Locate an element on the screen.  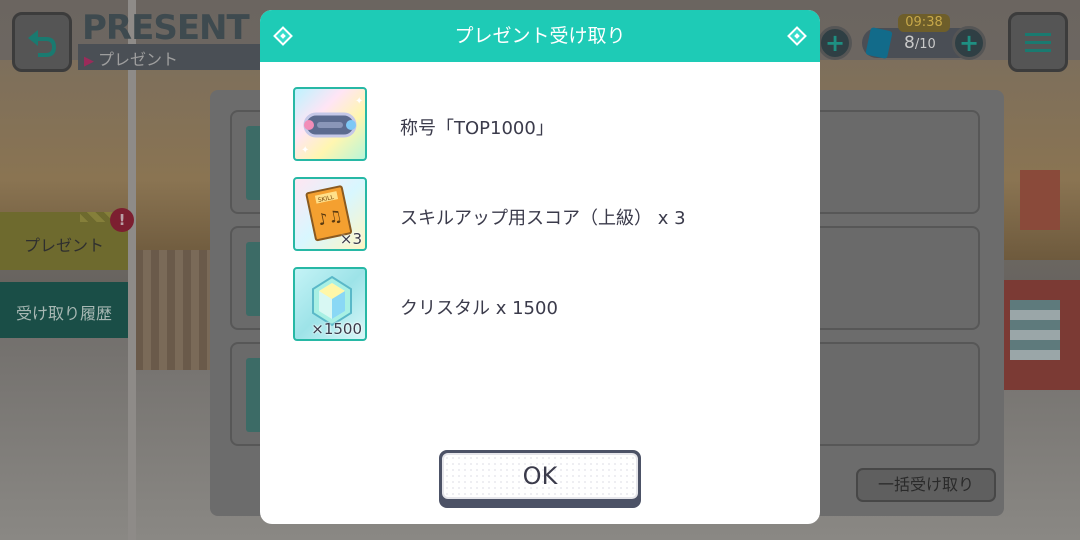
notification-badge: ! is located at coordinates (122, 220).